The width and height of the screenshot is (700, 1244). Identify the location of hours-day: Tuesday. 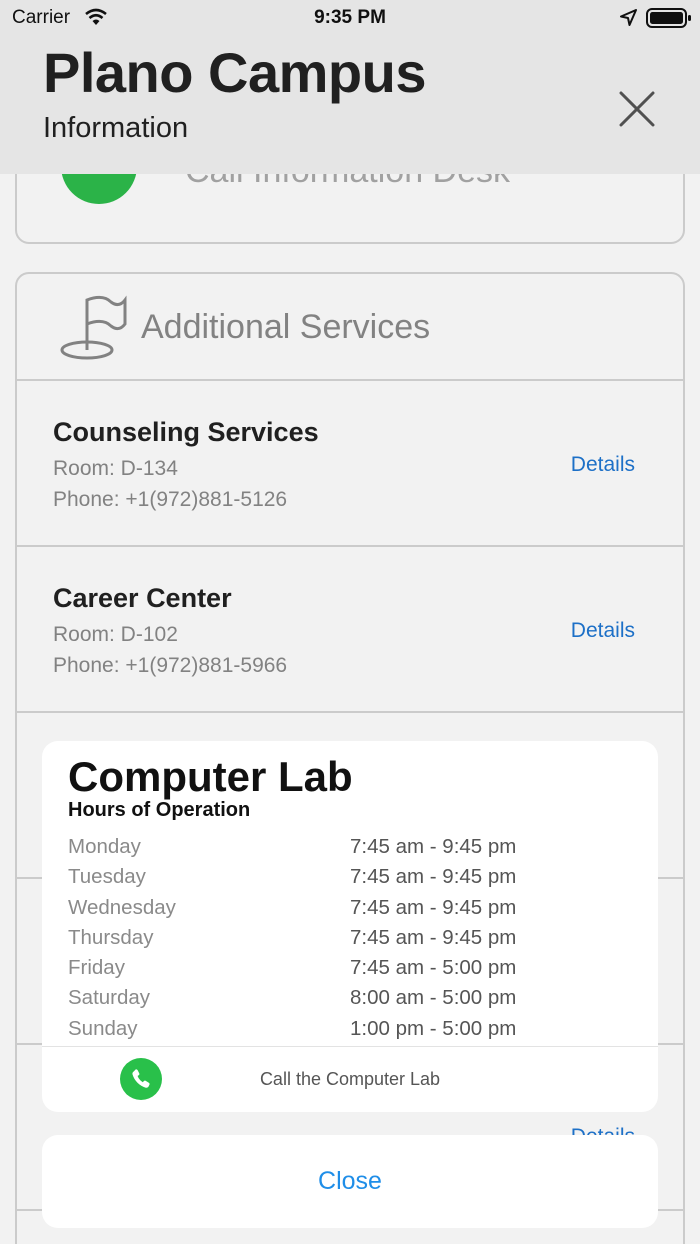
(107, 877).